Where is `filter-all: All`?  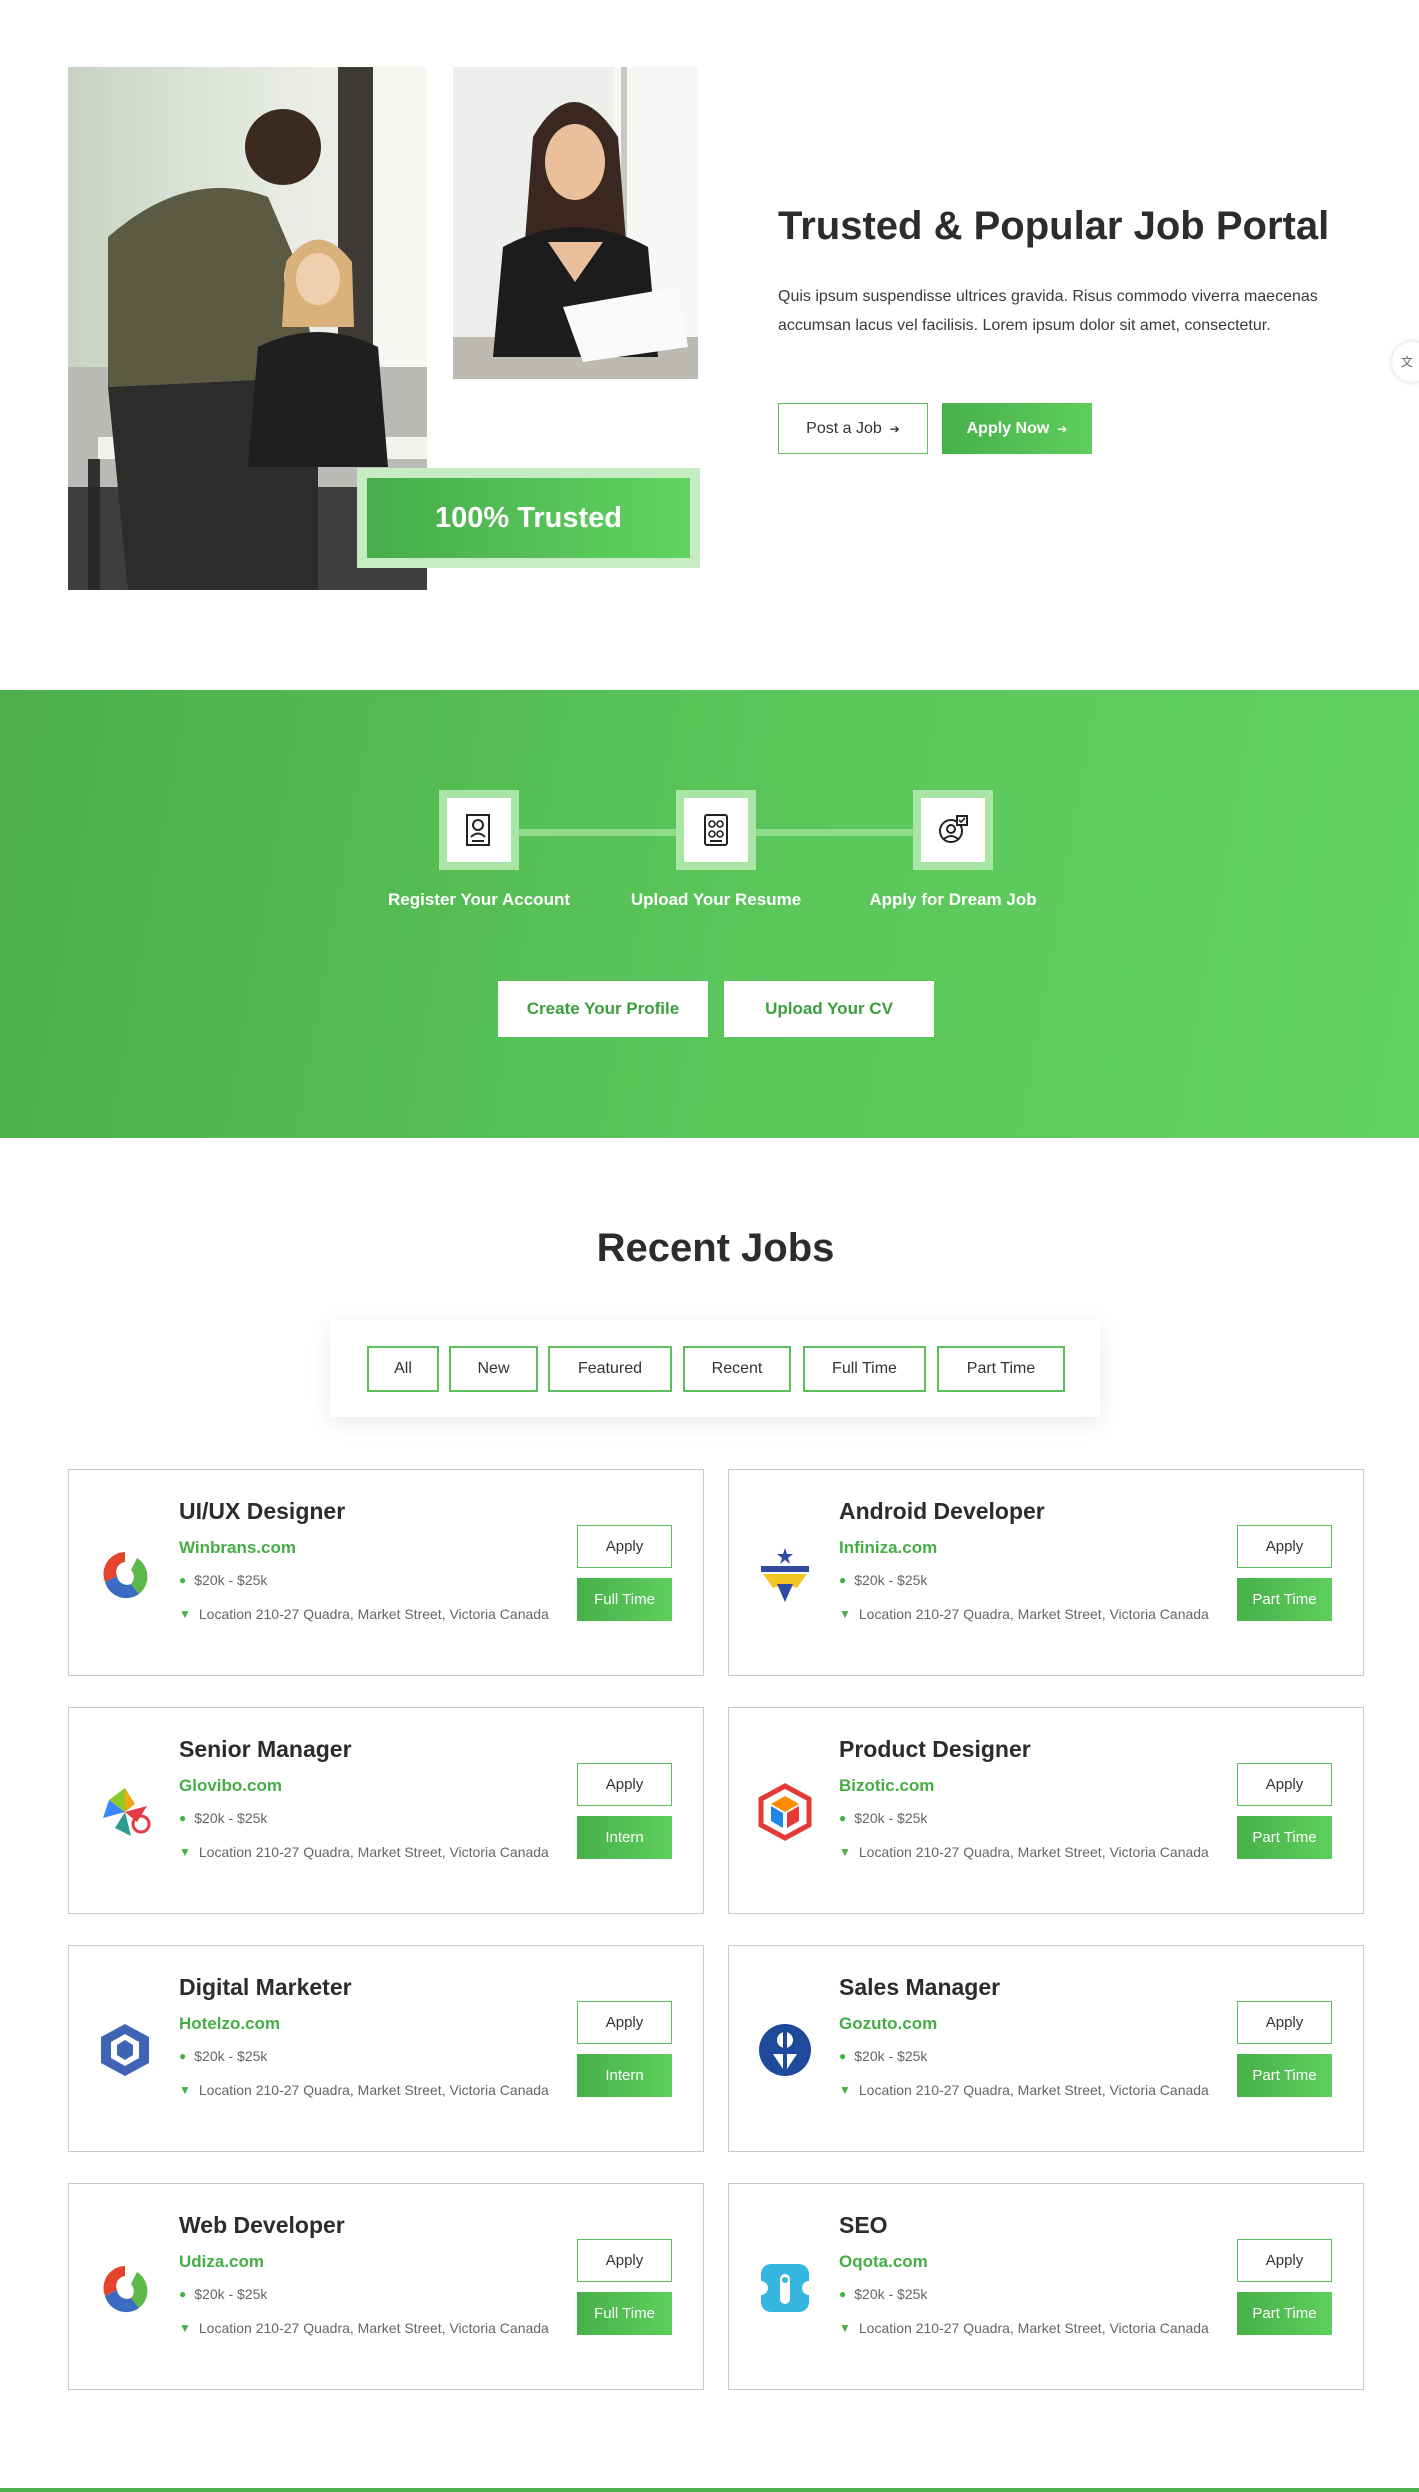 filter-all: All is located at coordinates (403, 1369).